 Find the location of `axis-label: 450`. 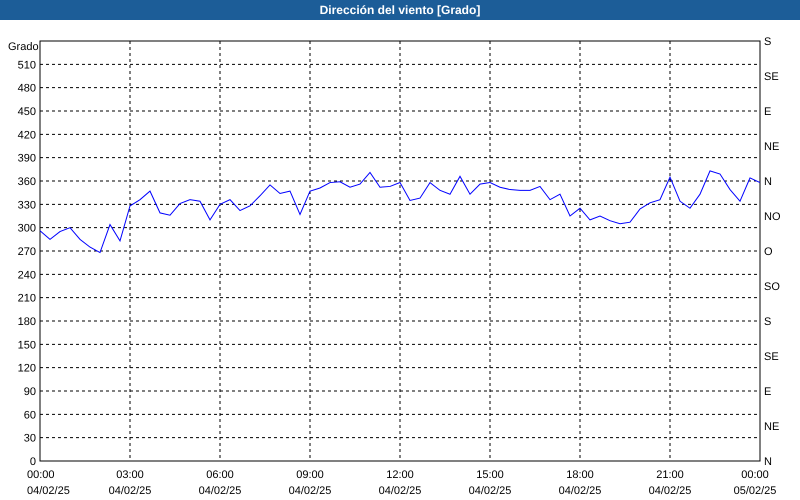

axis-label: 450 is located at coordinates (27, 112).